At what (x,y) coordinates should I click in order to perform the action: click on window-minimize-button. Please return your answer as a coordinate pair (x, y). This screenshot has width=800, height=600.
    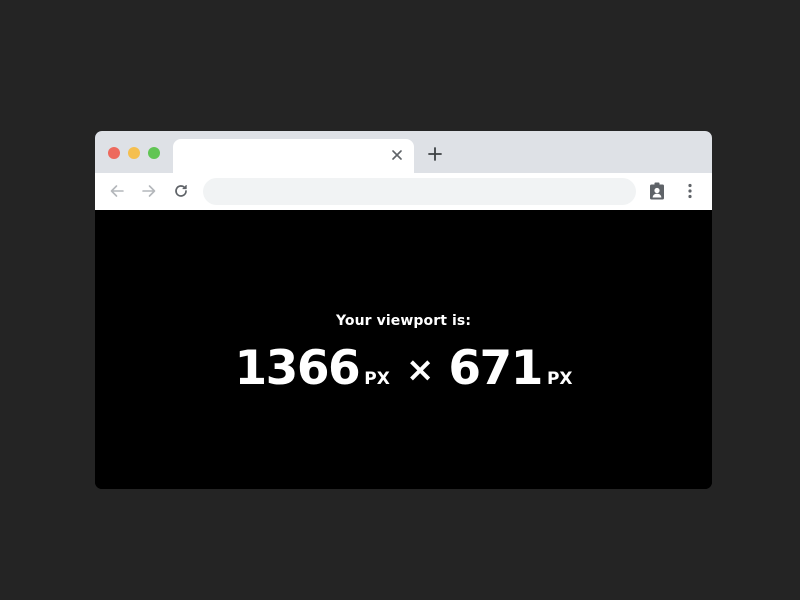
    Looking at the image, I should click on (134, 153).